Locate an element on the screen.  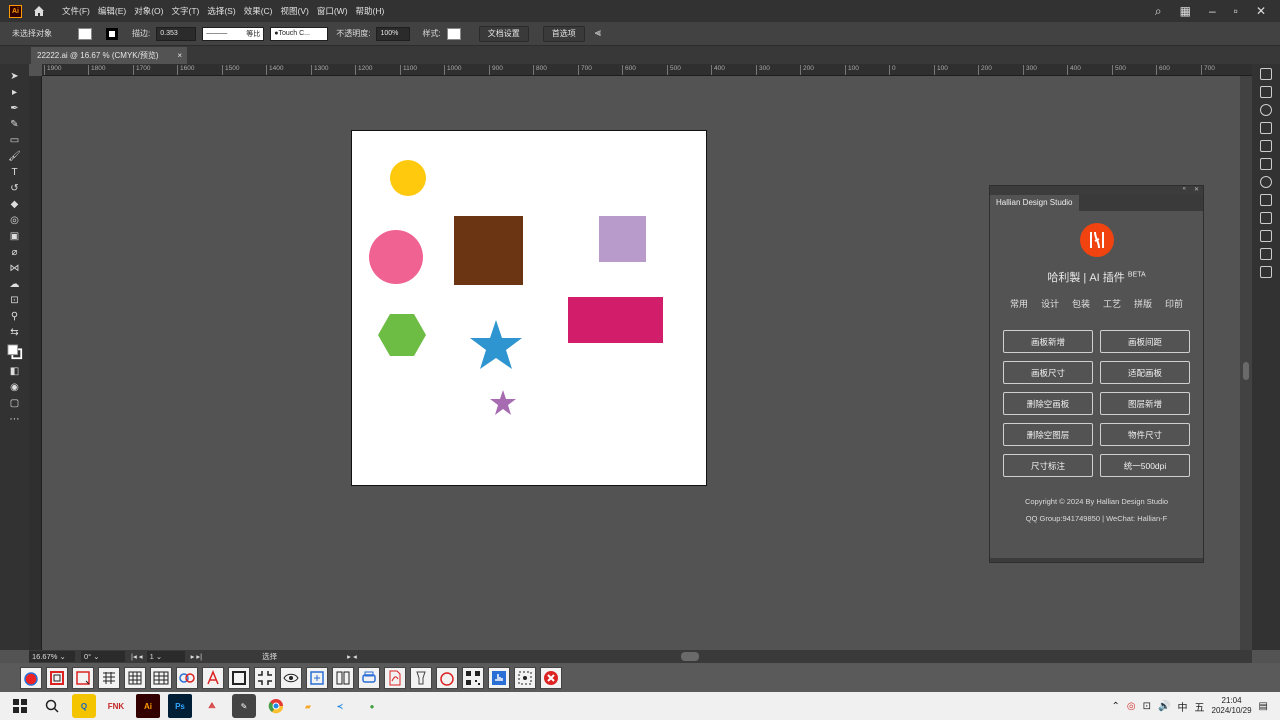
minimize-icon: – is located at coordinates (1212, 11).